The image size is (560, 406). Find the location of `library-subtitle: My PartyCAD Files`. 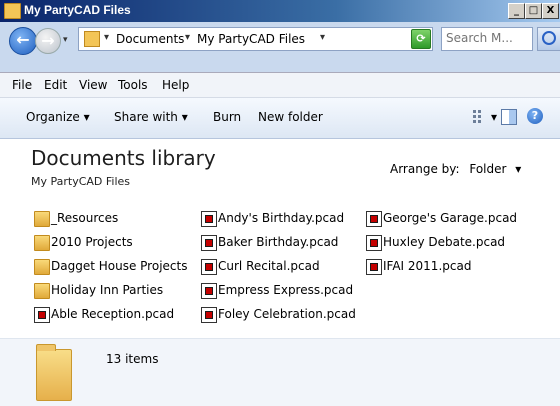

library-subtitle: My PartyCAD Files is located at coordinates (81, 181).